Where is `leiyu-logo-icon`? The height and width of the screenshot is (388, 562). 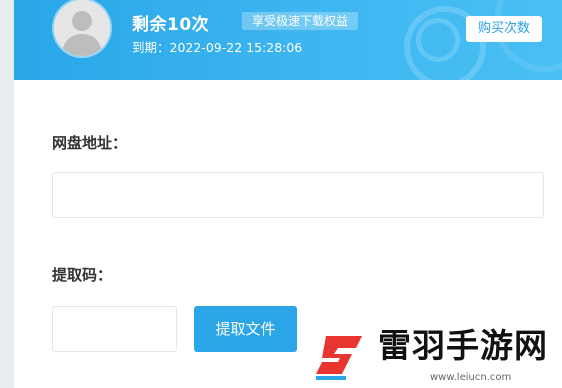
leiyu-logo-icon is located at coordinates (339, 358).